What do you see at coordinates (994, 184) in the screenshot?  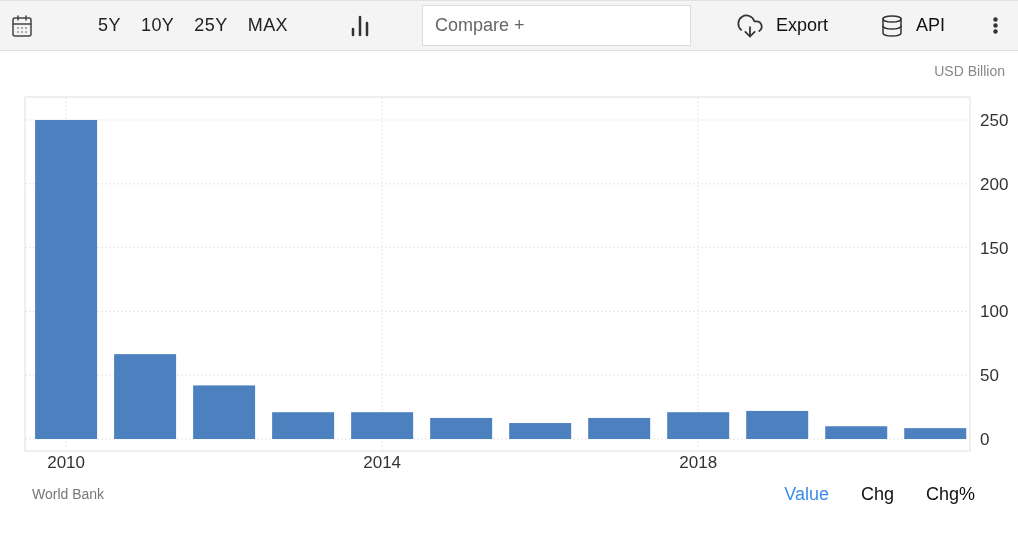 I see `y-axis-label: 200` at bounding box center [994, 184].